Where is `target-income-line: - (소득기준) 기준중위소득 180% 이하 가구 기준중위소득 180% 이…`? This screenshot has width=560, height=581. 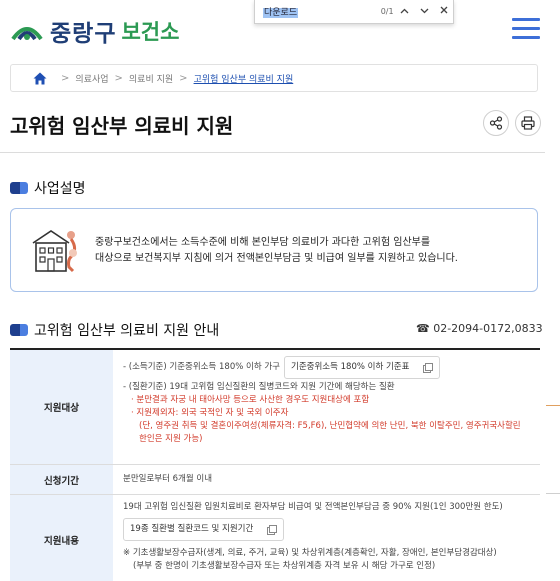
target-income-line: - (소득기준) 기준중위소득 180% 이하 가구 기준중위소득 180% 이… is located at coordinates (326, 367).